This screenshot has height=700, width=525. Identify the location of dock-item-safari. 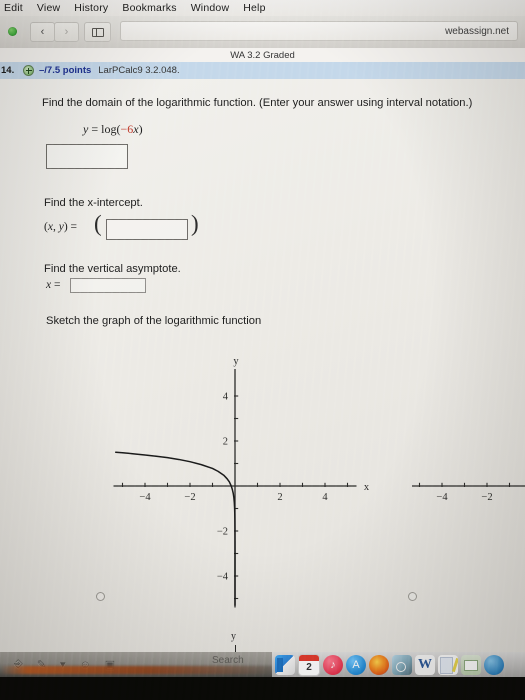
(494, 664).